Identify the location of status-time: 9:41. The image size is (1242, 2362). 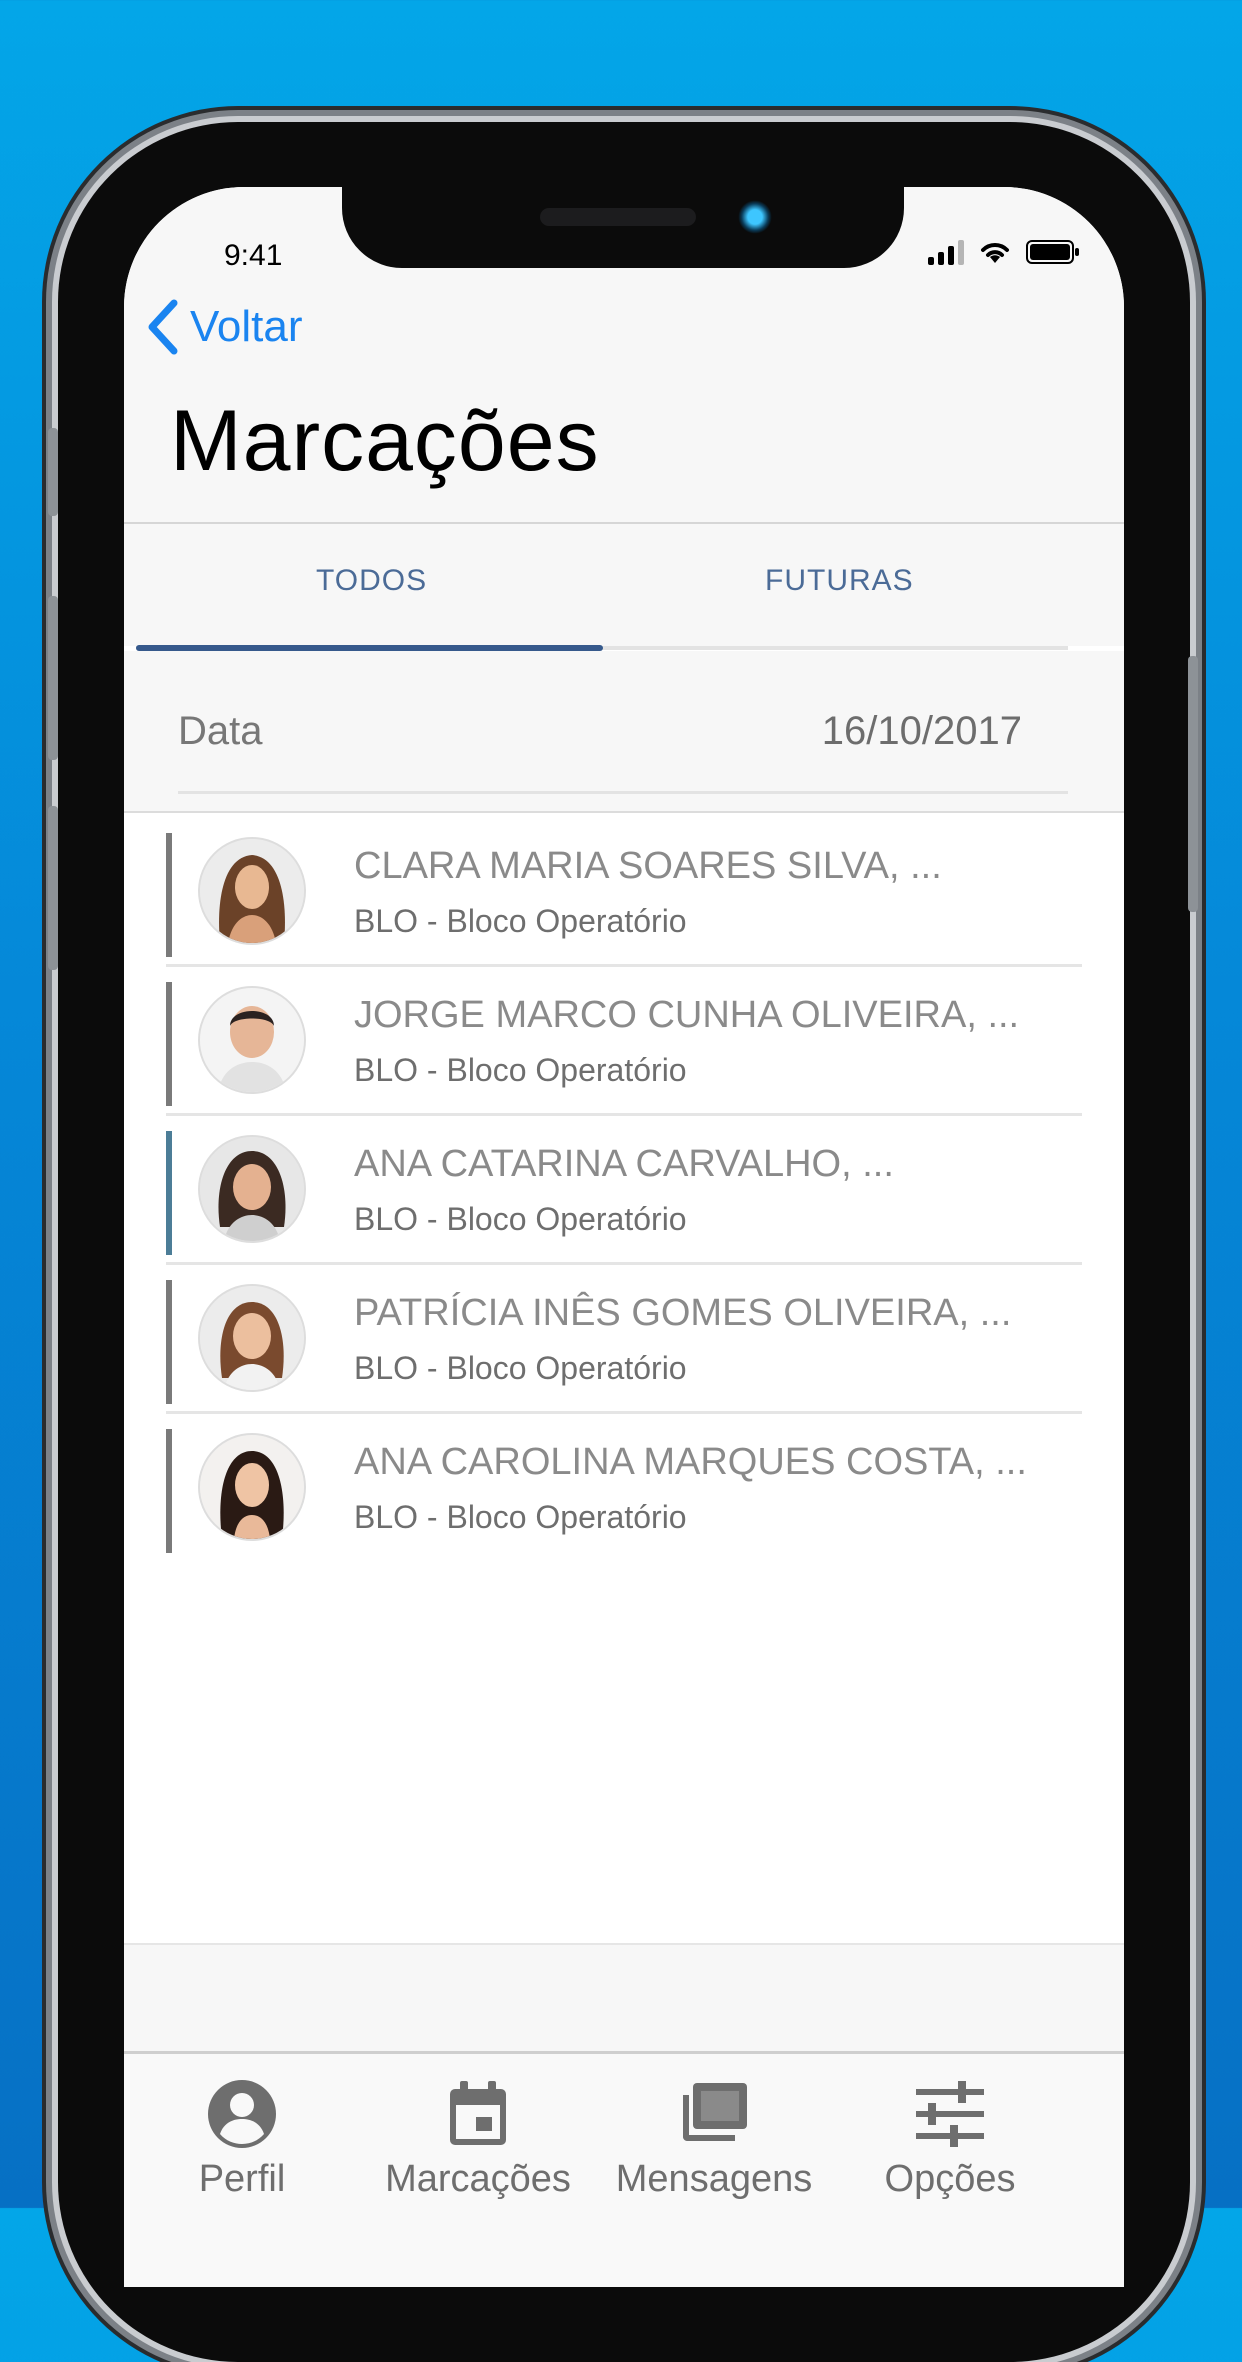
(253, 255).